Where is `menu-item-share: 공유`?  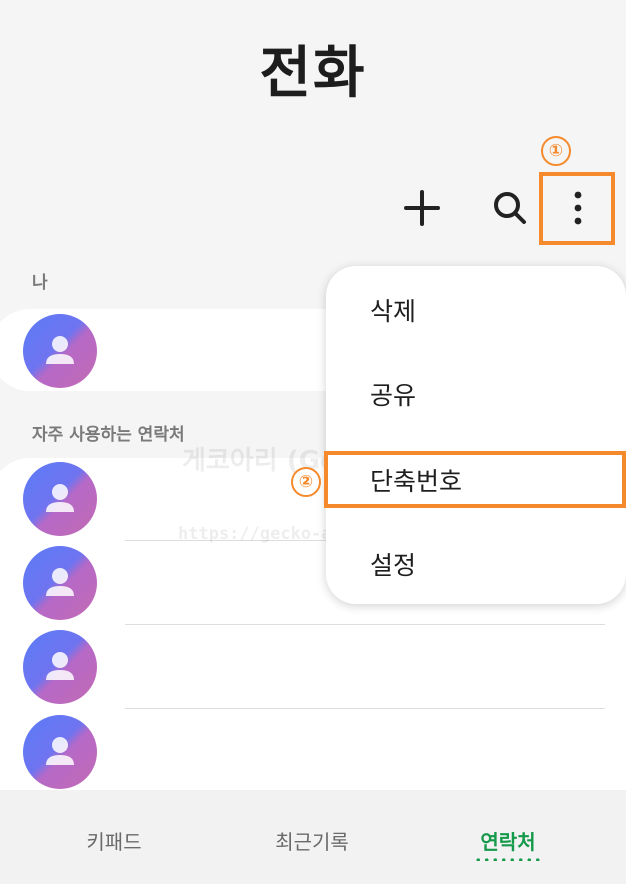
menu-item-share: 공유 is located at coordinates (393, 394).